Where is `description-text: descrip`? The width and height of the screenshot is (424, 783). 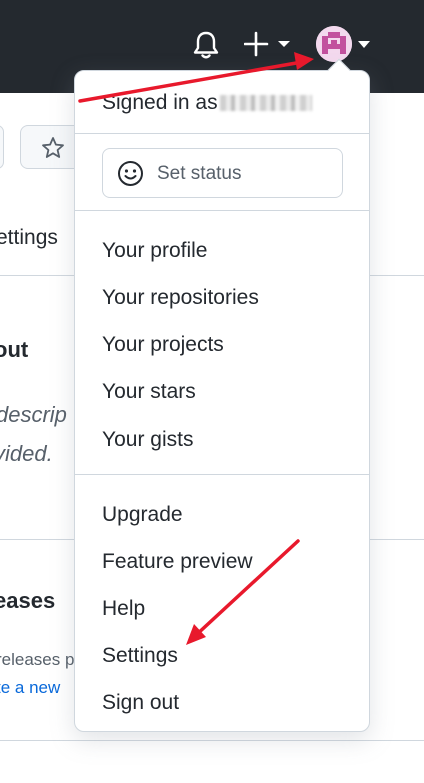
description-text: descrip is located at coordinates (33, 414).